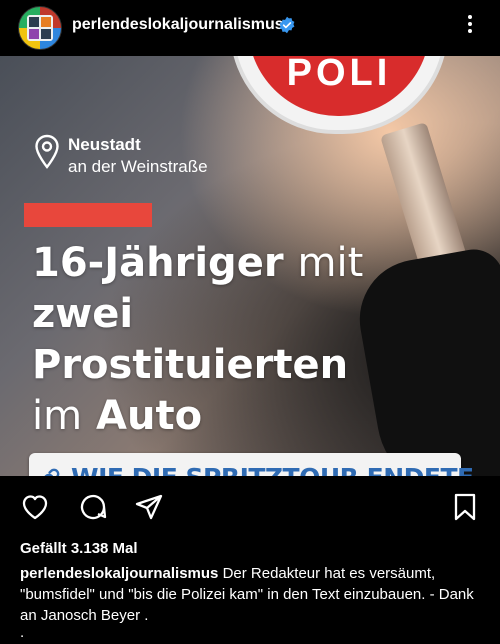 This screenshot has width=500, height=644. What do you see at coordinates (470, 26) in the screenshot?
I see `more-options-icon` at bounding box center [470, 26].